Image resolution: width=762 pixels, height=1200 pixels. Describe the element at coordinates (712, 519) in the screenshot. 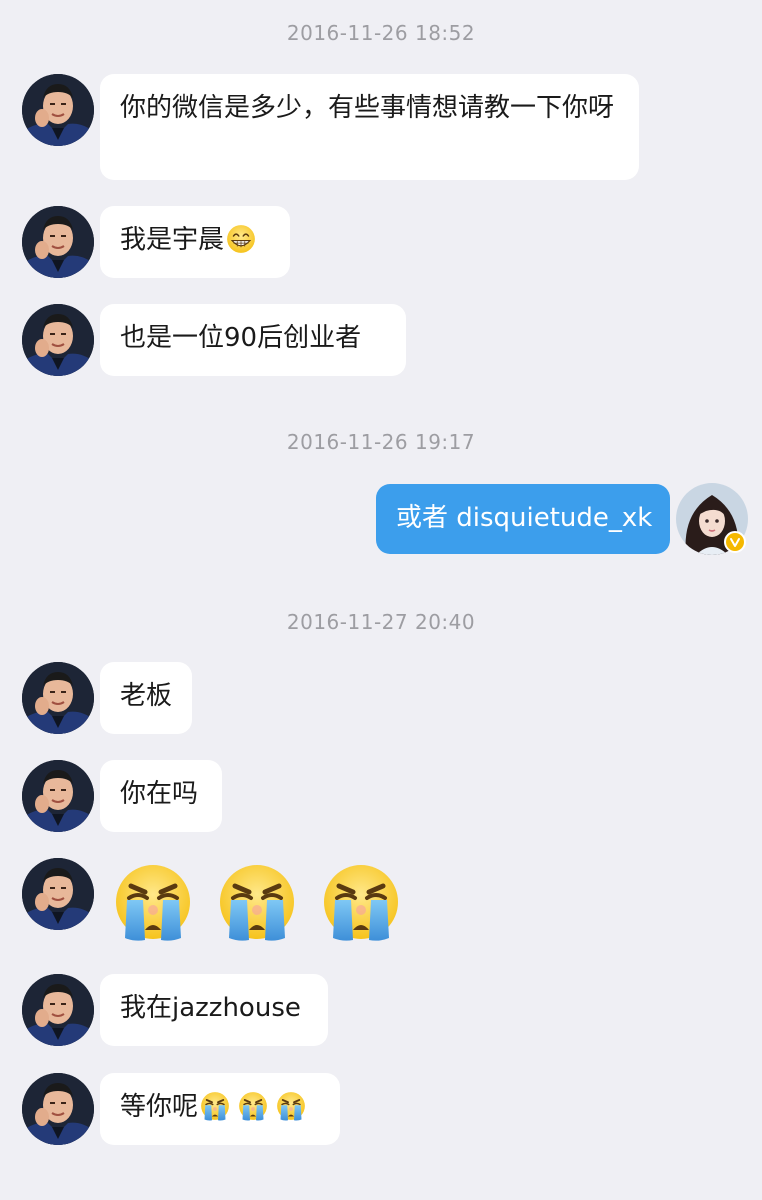

I see `my-avatar` at that location.